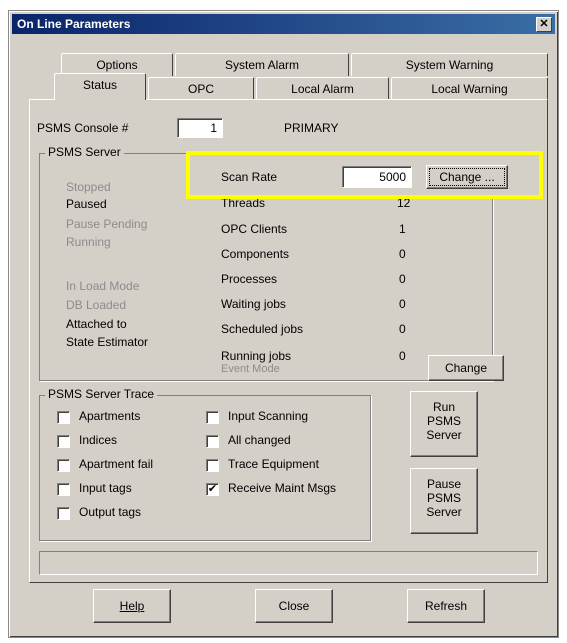 The image size is (567, 643). Describe the element at coordinates (443, 407) in the screenshot. I see `run-button-line1: Run` at that location.